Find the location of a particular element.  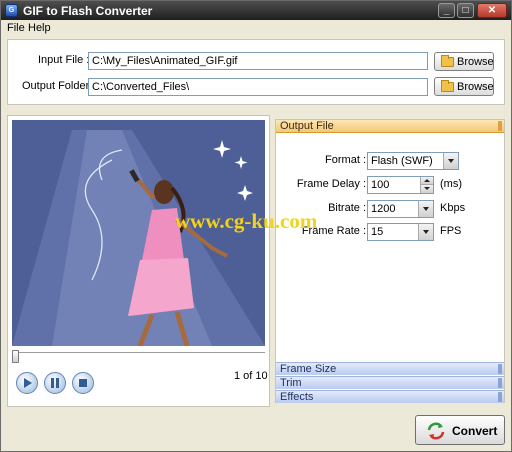

close-button: ✕ is located at coordinates (492, 10).